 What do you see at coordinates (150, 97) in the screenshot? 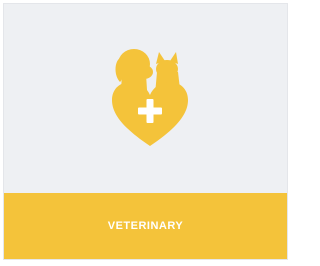
I see `pet-heart-plus-icon` at bounding box center [150, 97].